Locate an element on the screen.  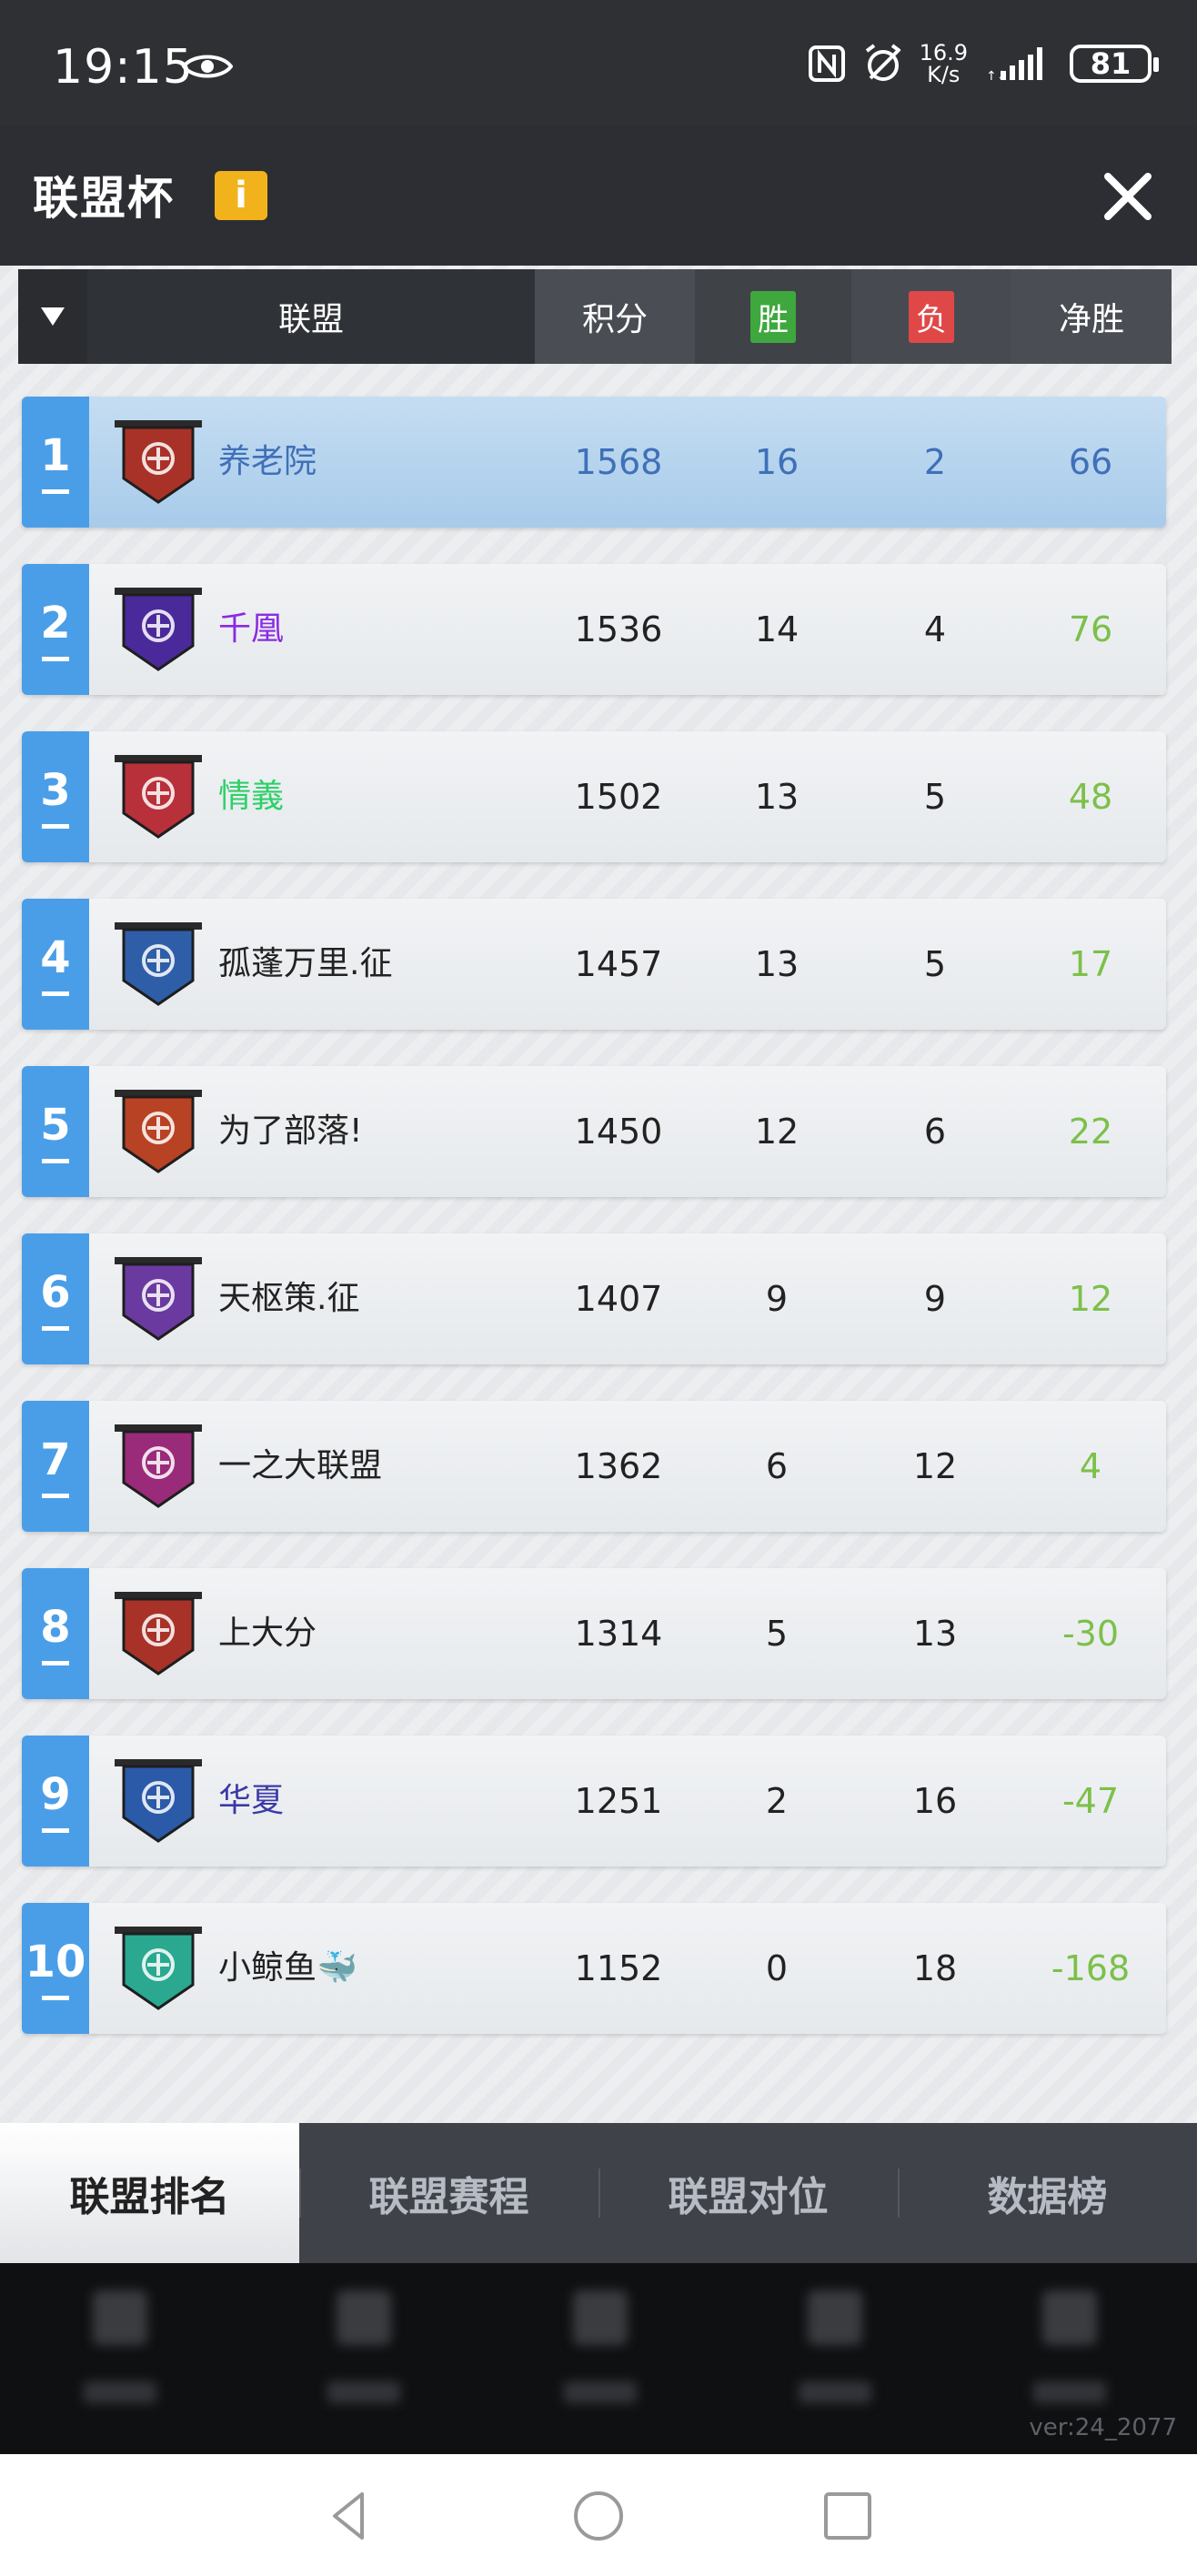
standings-row: 8 上大分 1314 5 13 -30 is located at coordinates (594, 1633).